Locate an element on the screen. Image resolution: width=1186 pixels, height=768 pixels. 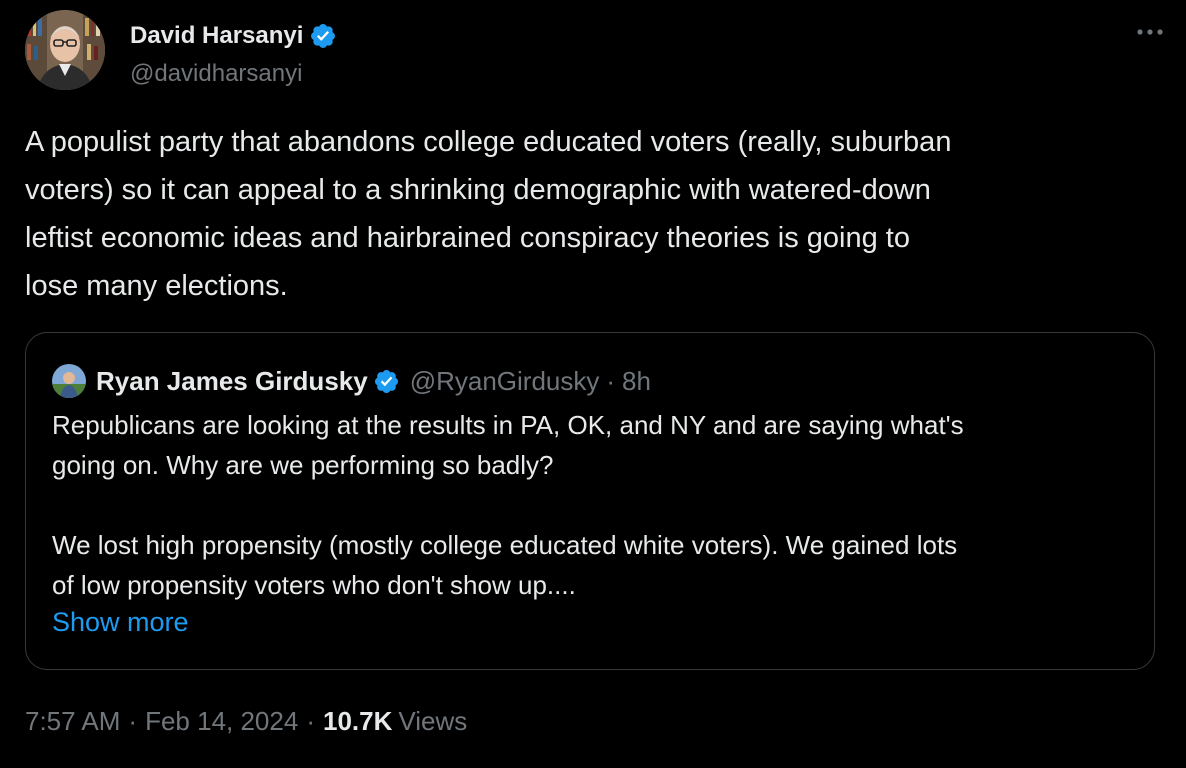
author-avatar-image is located at coordinates (65, 50).